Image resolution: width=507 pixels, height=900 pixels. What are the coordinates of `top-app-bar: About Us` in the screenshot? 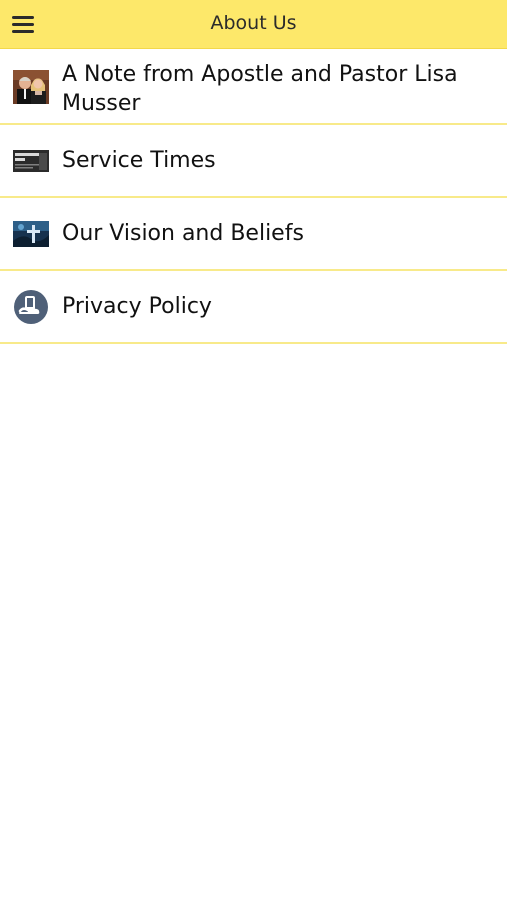 It's located at (253, 24).